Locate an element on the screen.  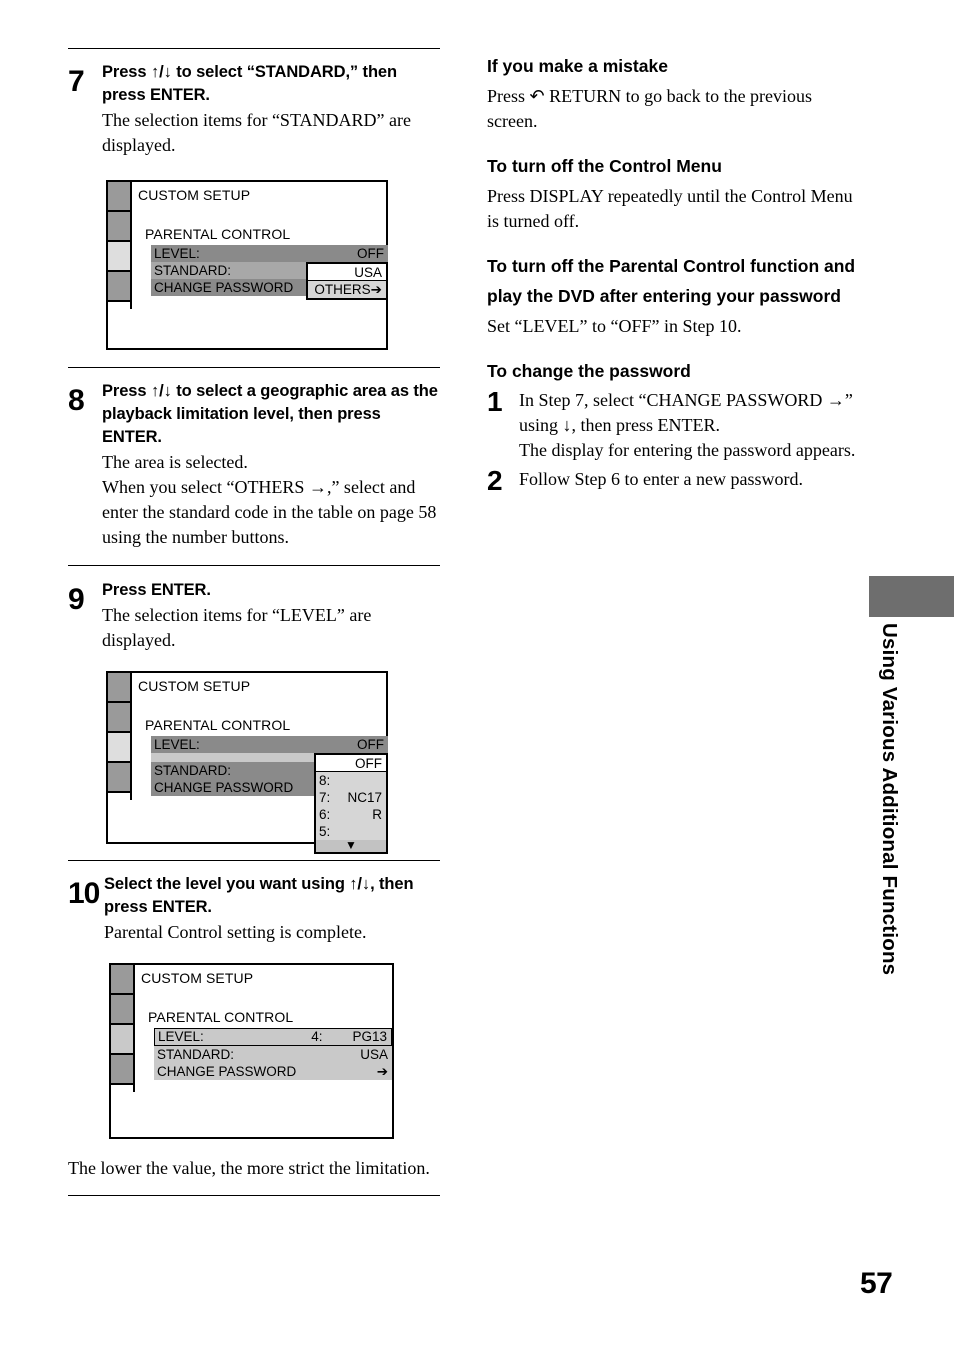
osd-dropdown-selected: USA is located at coordinates (347, 272).